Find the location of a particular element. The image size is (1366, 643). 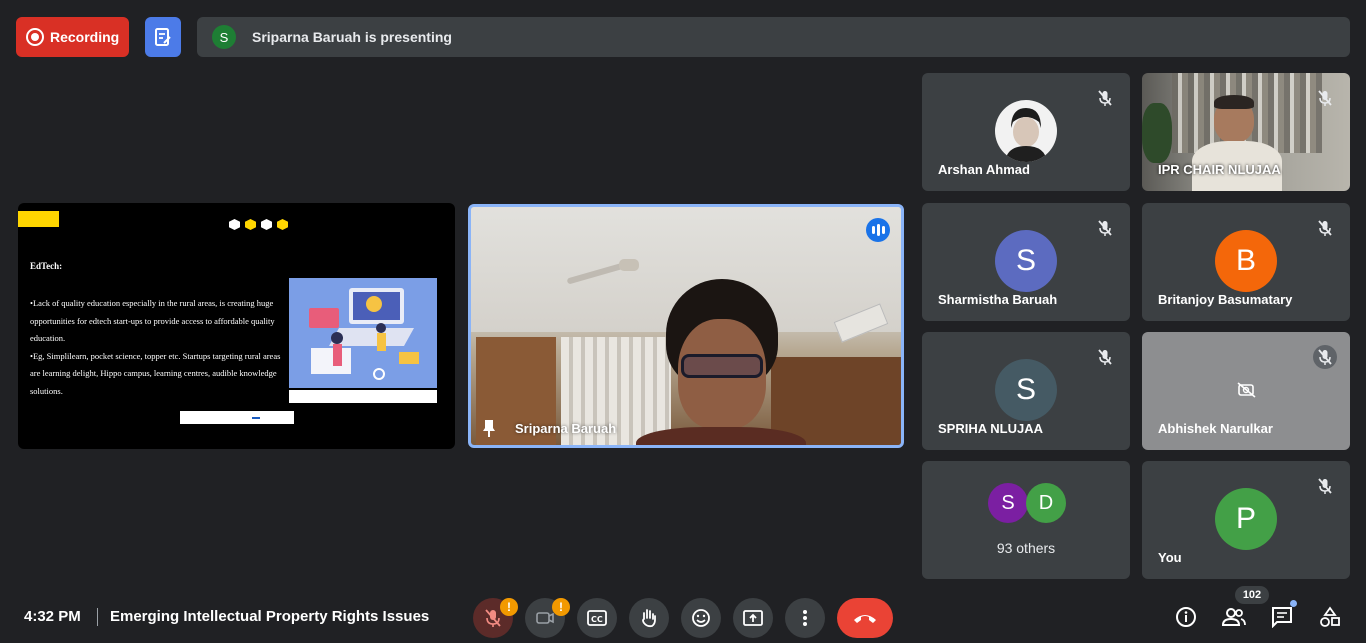

people-button is located at coordinates (1234, 617).